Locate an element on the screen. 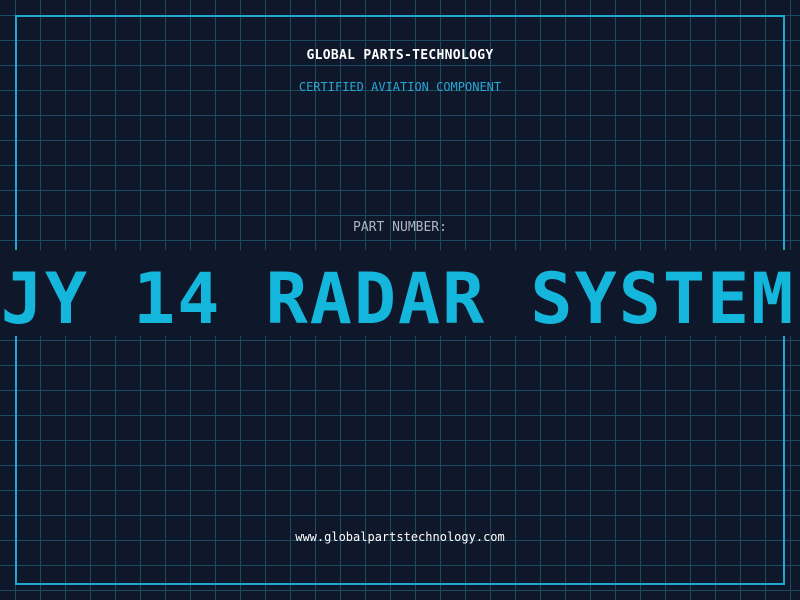  website-url: www.globalpartstechnology.com is located at coordinates (400, 537).